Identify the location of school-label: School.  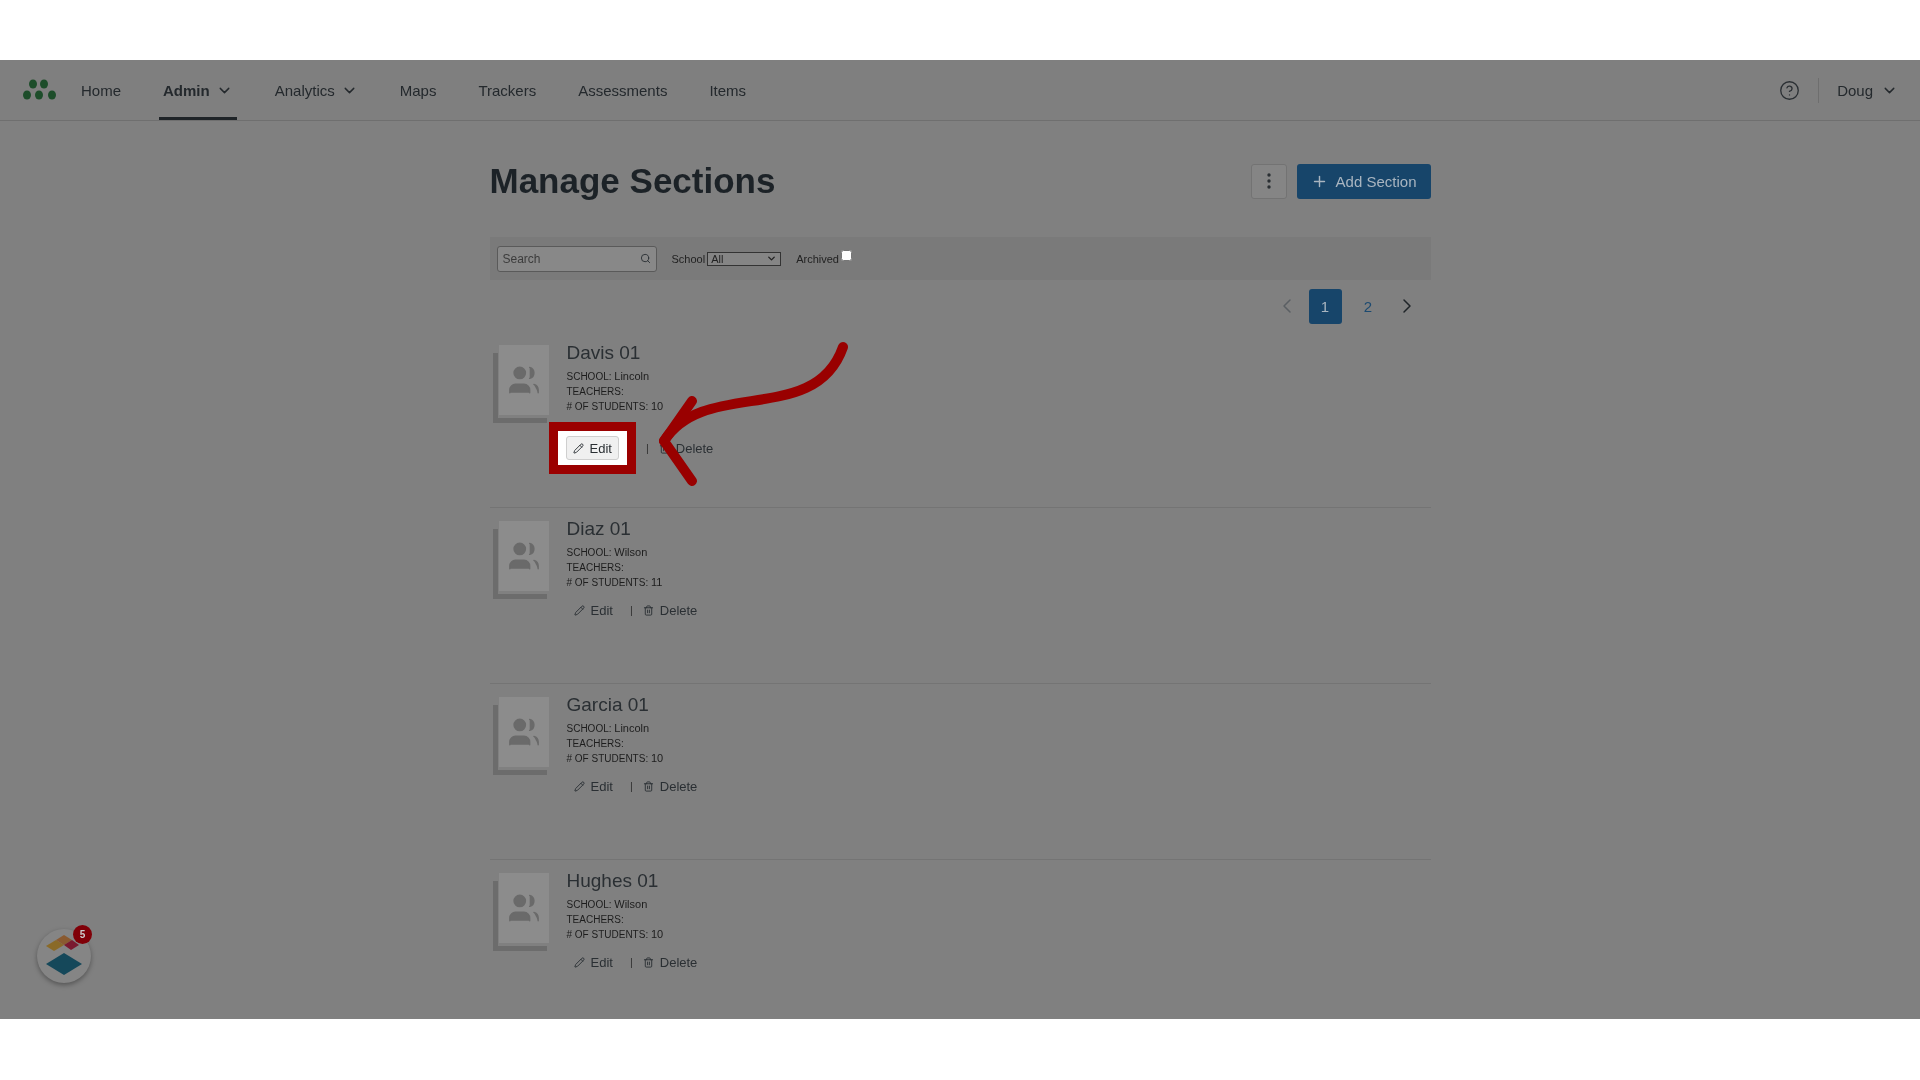
(688, 258).